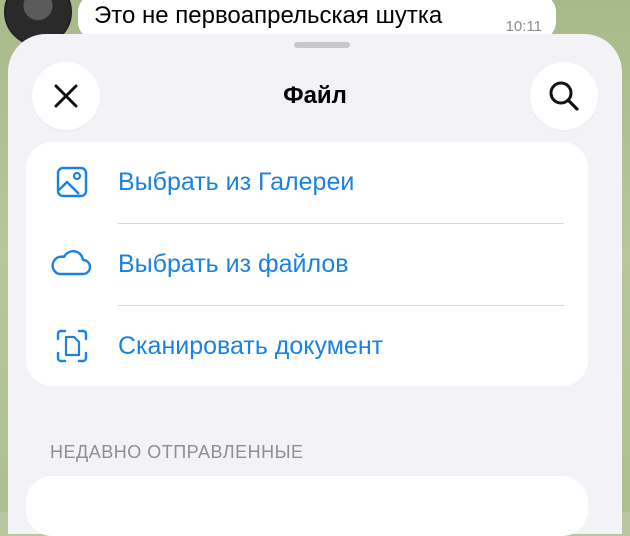 The image size is (630, 536). What do you see at coordinates (72, 182) in the screenshot?
I see `photo-icon` at bounding box center [72, 182].